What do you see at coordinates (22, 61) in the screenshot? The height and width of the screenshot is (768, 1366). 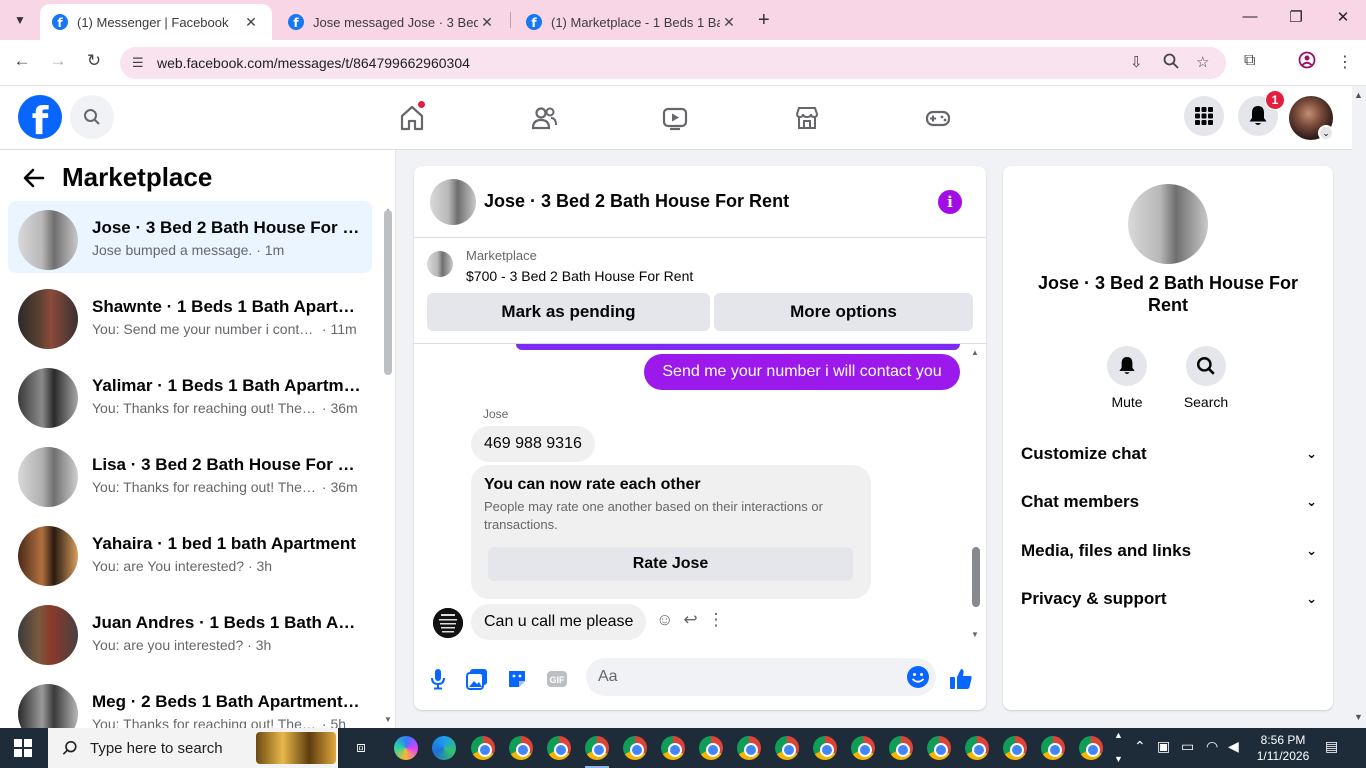 I see `back-button: ←` at bounding box center [22, 61].